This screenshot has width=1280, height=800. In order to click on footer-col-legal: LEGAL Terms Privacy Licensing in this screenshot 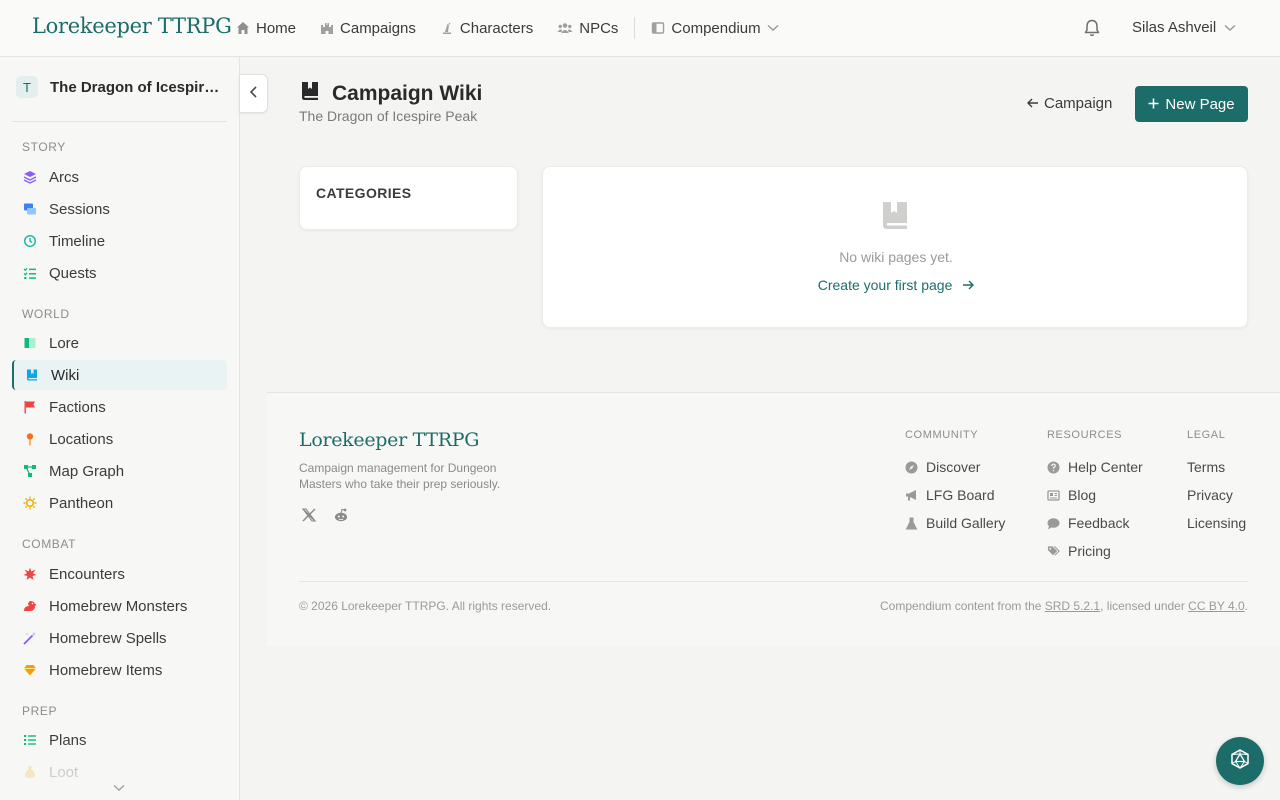, I will do `click(1216, 483)`.